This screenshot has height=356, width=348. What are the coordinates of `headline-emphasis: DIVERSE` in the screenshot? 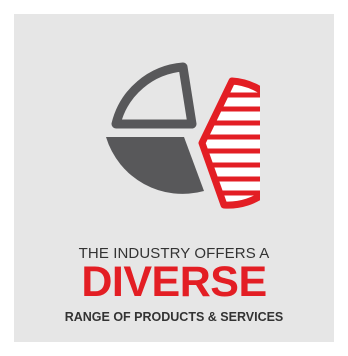 It's located at (174, 282).